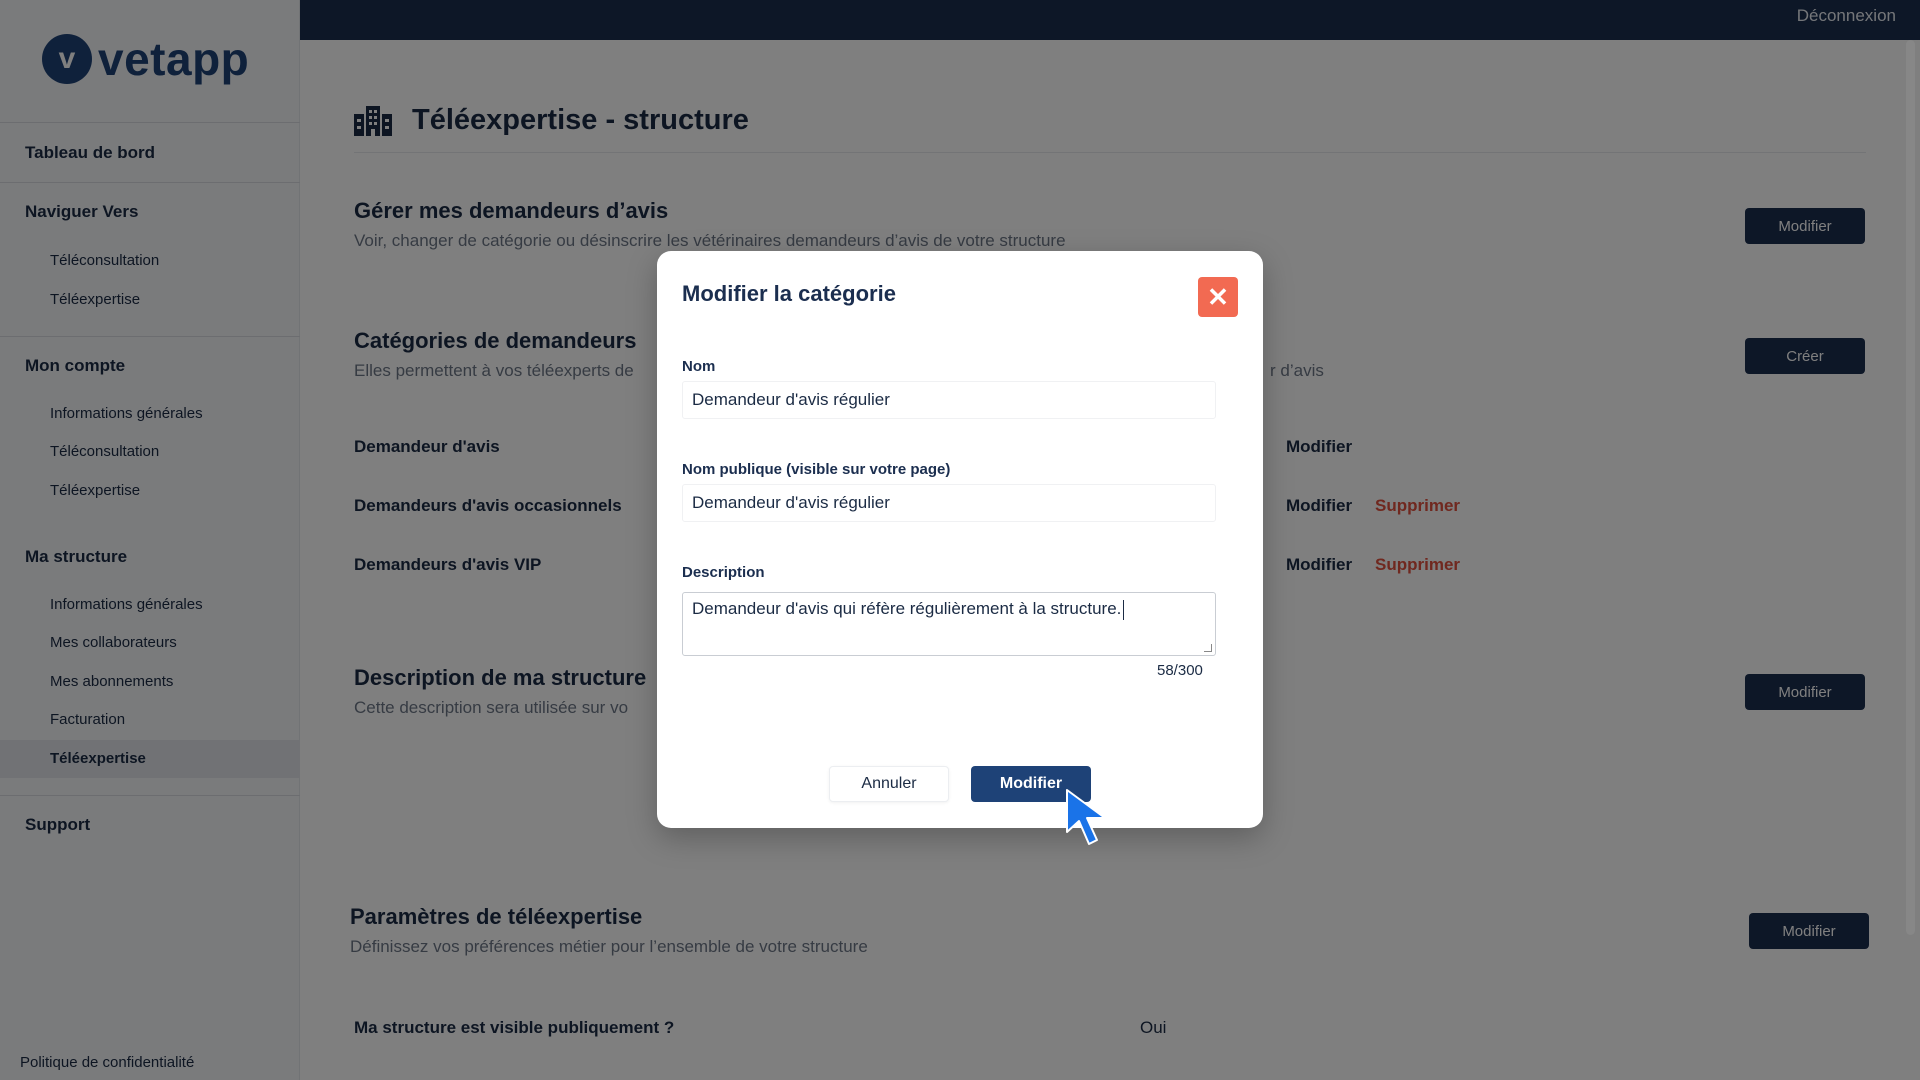 The width and height of the screenshot is (1920, 1080). I want to click on character-counter: 58/300, so click(1180, 670).